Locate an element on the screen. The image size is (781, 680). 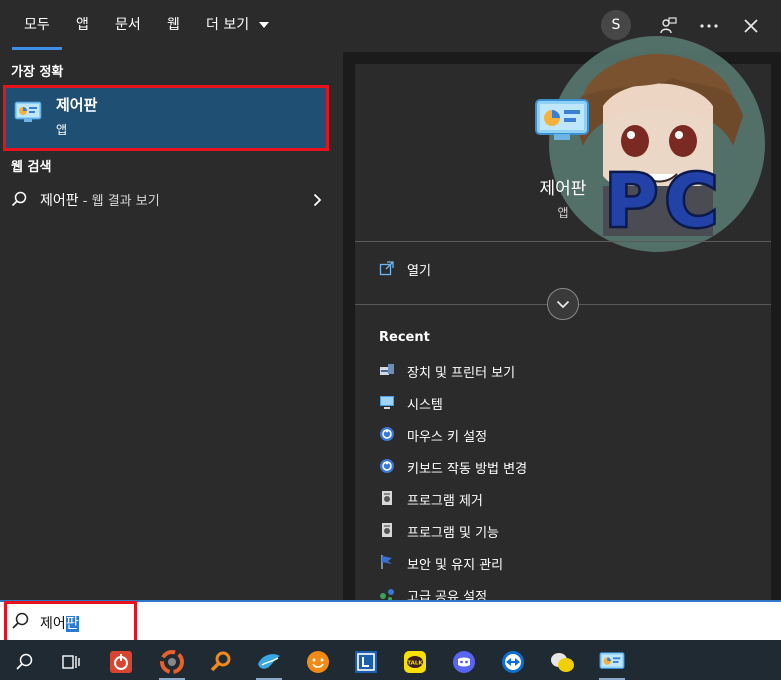
tab-apps: 앱 is located at coordinates (82, 26).